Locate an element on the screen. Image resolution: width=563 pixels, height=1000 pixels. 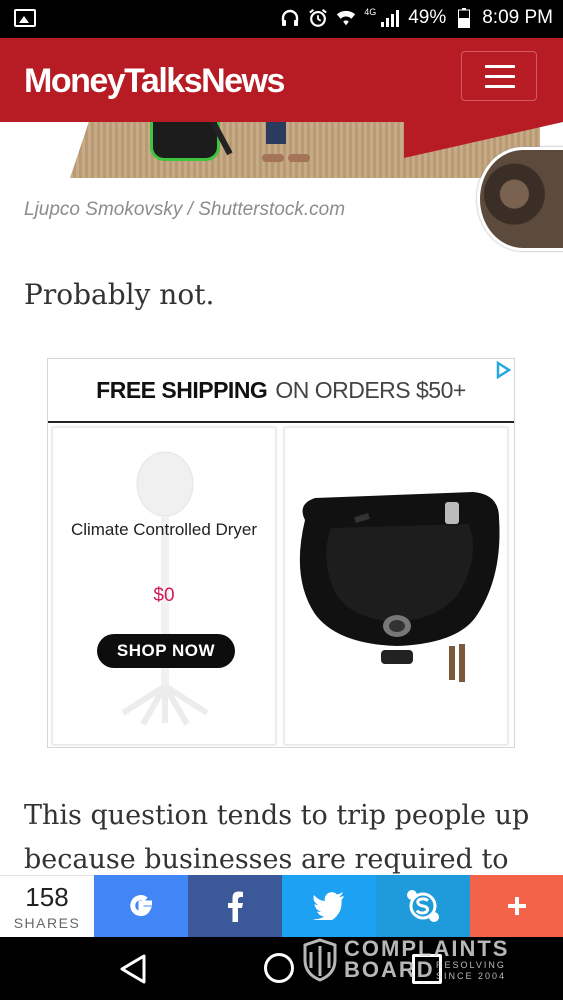
more-share-button is located at coordinates (516, 906).